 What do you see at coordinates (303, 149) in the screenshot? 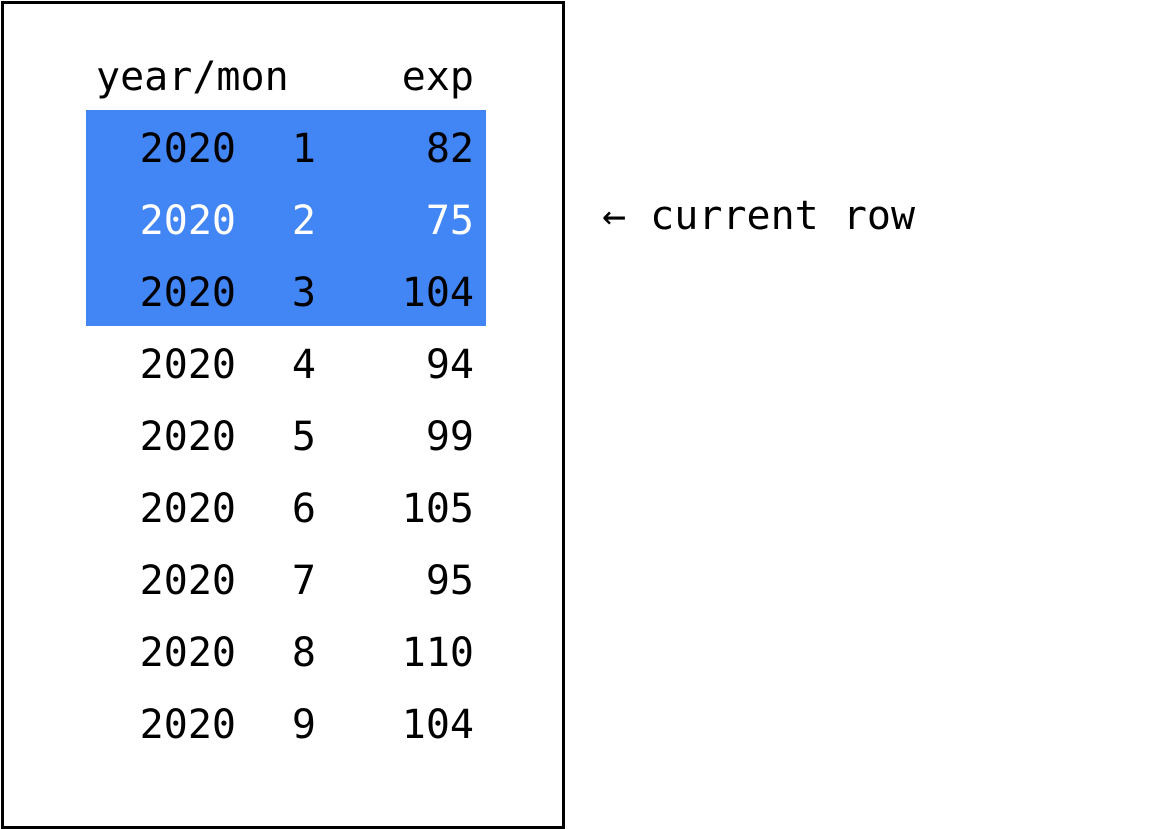
I see `cell-mon: 1` at bounding box center [303, 149].